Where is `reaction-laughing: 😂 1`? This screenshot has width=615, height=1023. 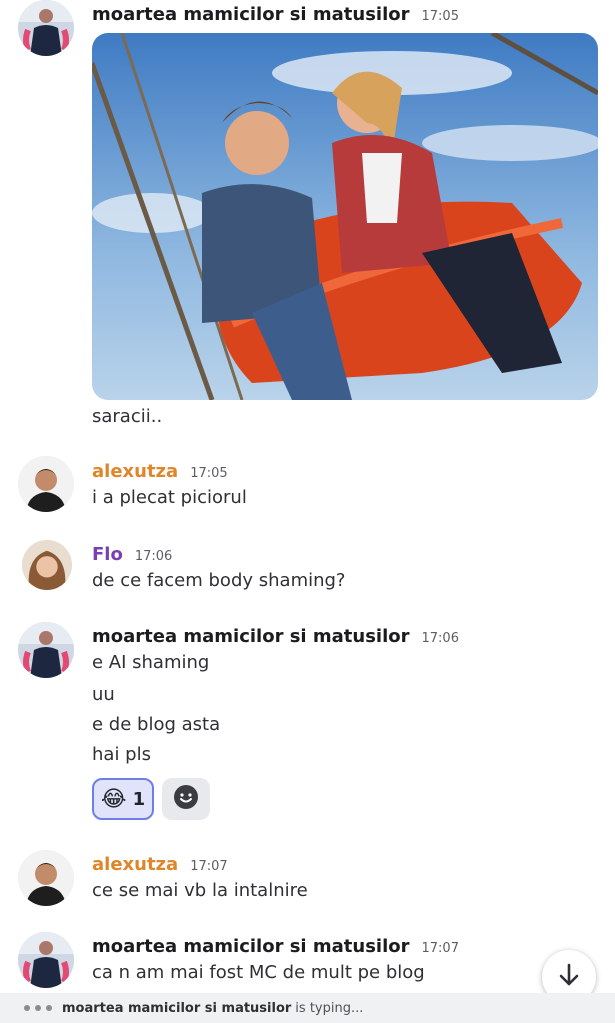
reaction-laughing: 😂 1 is located at coordinates (123, 799).